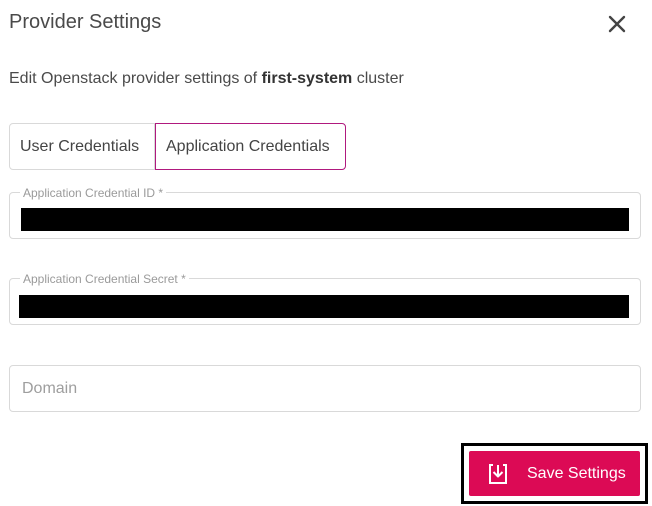  What do you see at coordinates (85, 22) in the screenshot?
I see `dialog-title: Provider Settings` at bounding box center [85, 22].